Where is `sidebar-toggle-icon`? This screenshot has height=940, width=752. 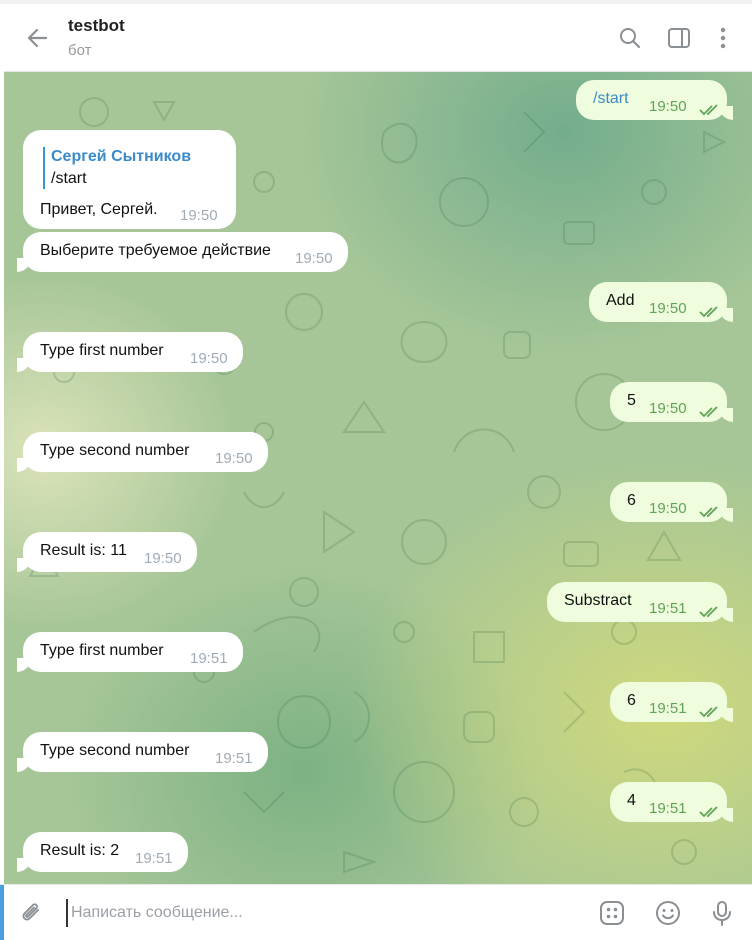 sidebar-toggle-icon is located at coordinates (679, 38).